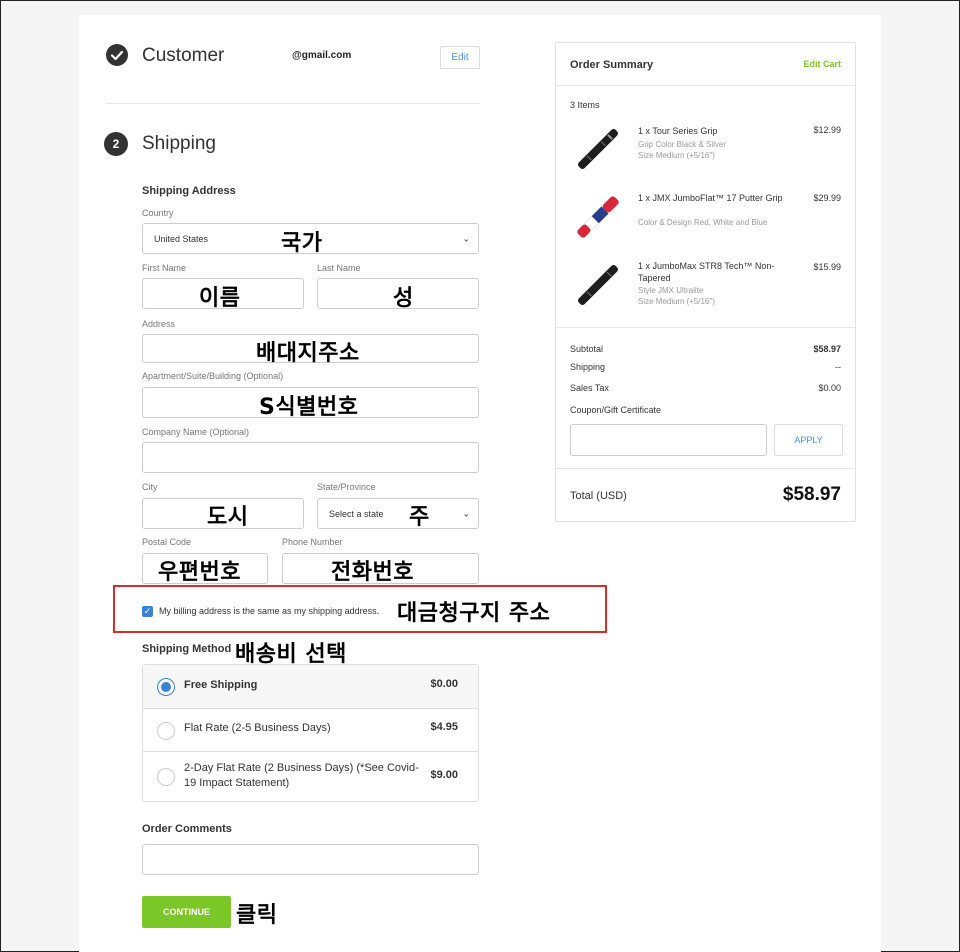  What do you see at coordinates (682, 144) in the screenshot?
I see `item-meta: Grip Color Black & Silver` at bounding box center [682, 144].